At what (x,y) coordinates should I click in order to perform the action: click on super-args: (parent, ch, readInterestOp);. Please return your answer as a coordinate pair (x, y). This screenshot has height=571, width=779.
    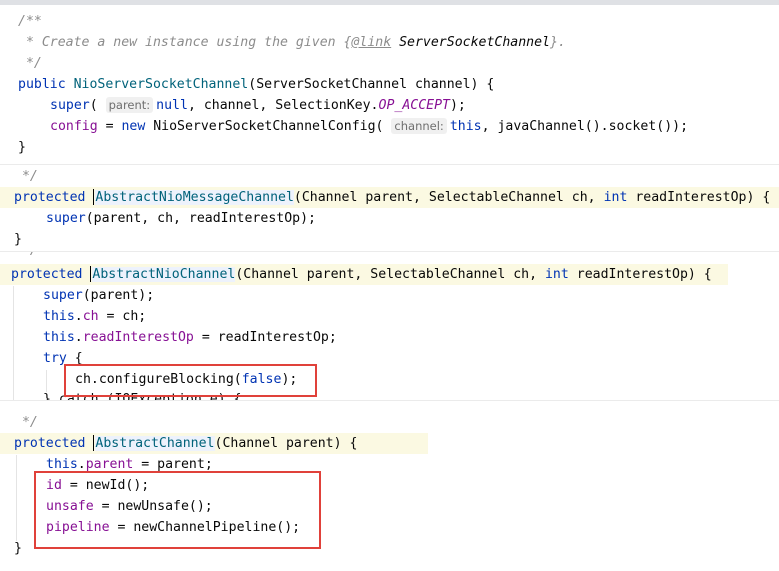
    Looking at the image, I should click on (200, 218).